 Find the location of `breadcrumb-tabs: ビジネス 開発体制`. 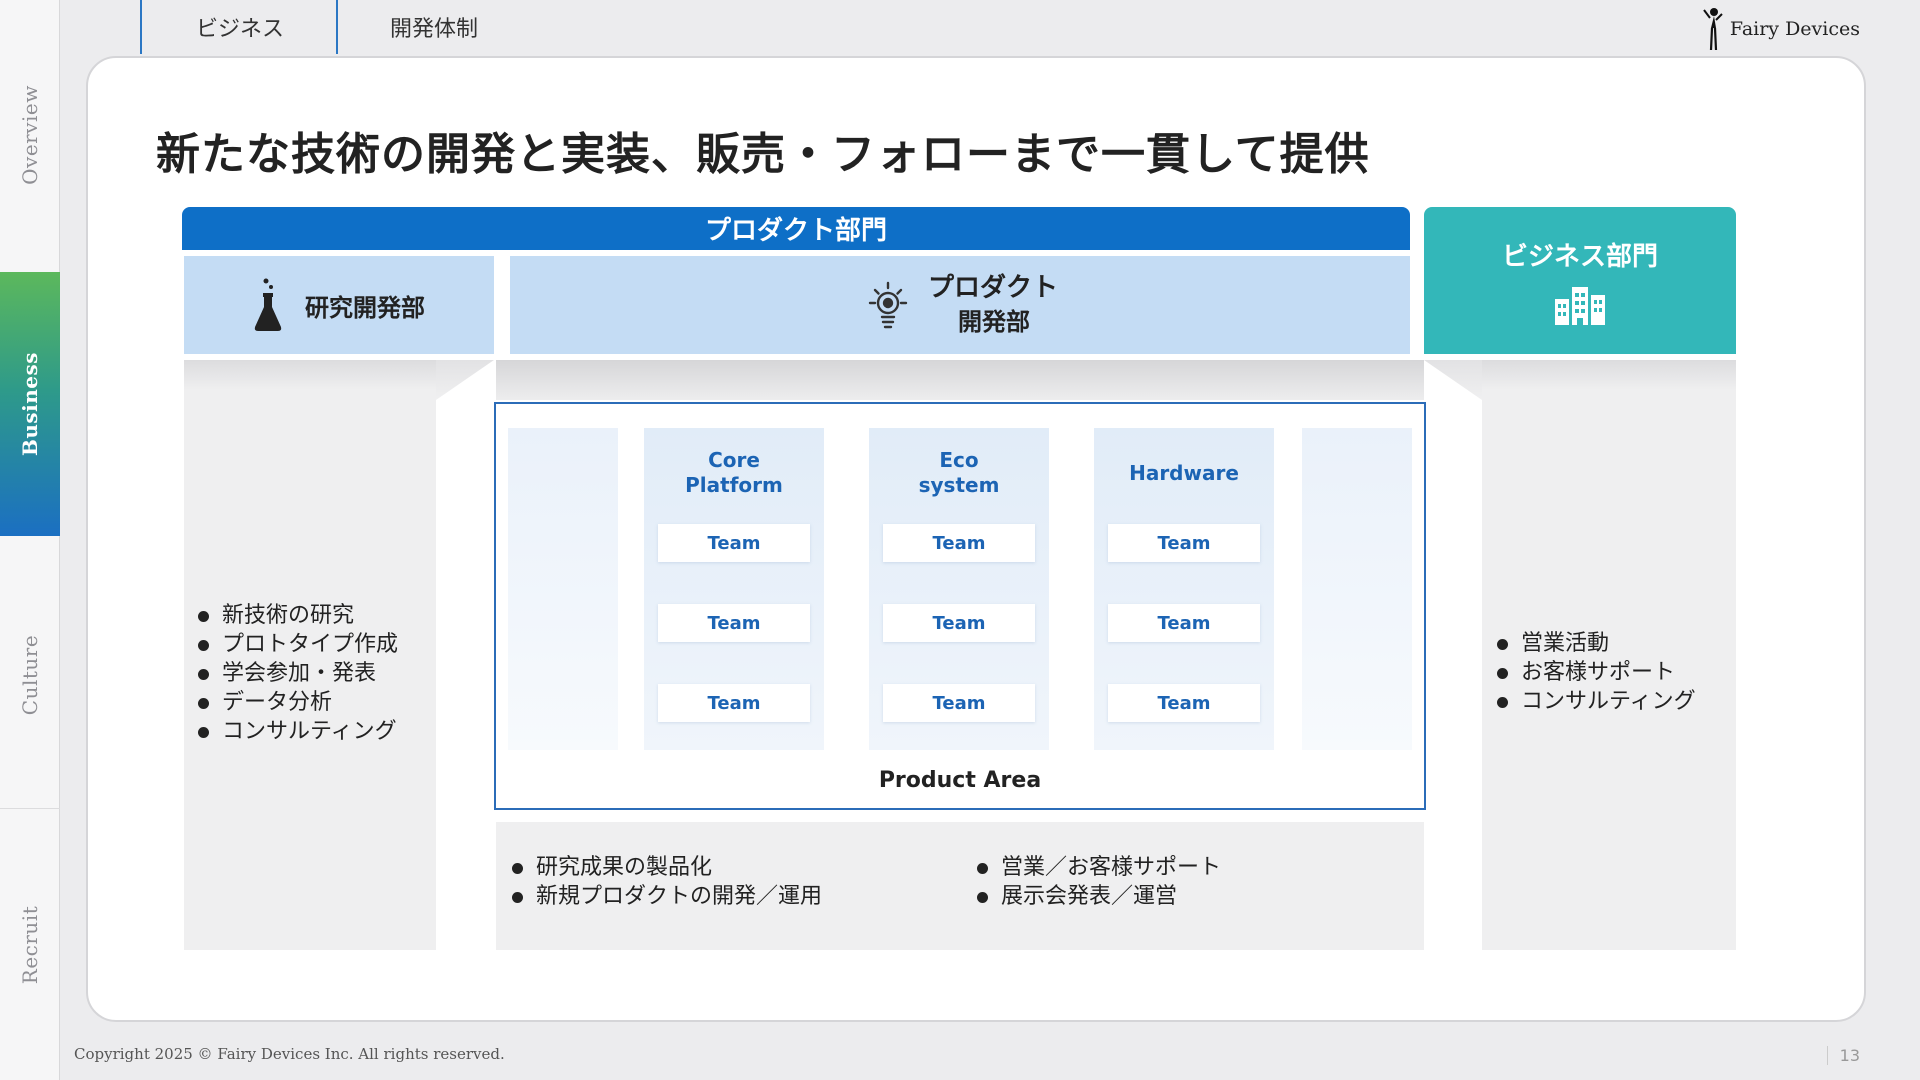

breadcrumb-tabs: ビジネス 開発体制 is located at coordinates (335, 27).